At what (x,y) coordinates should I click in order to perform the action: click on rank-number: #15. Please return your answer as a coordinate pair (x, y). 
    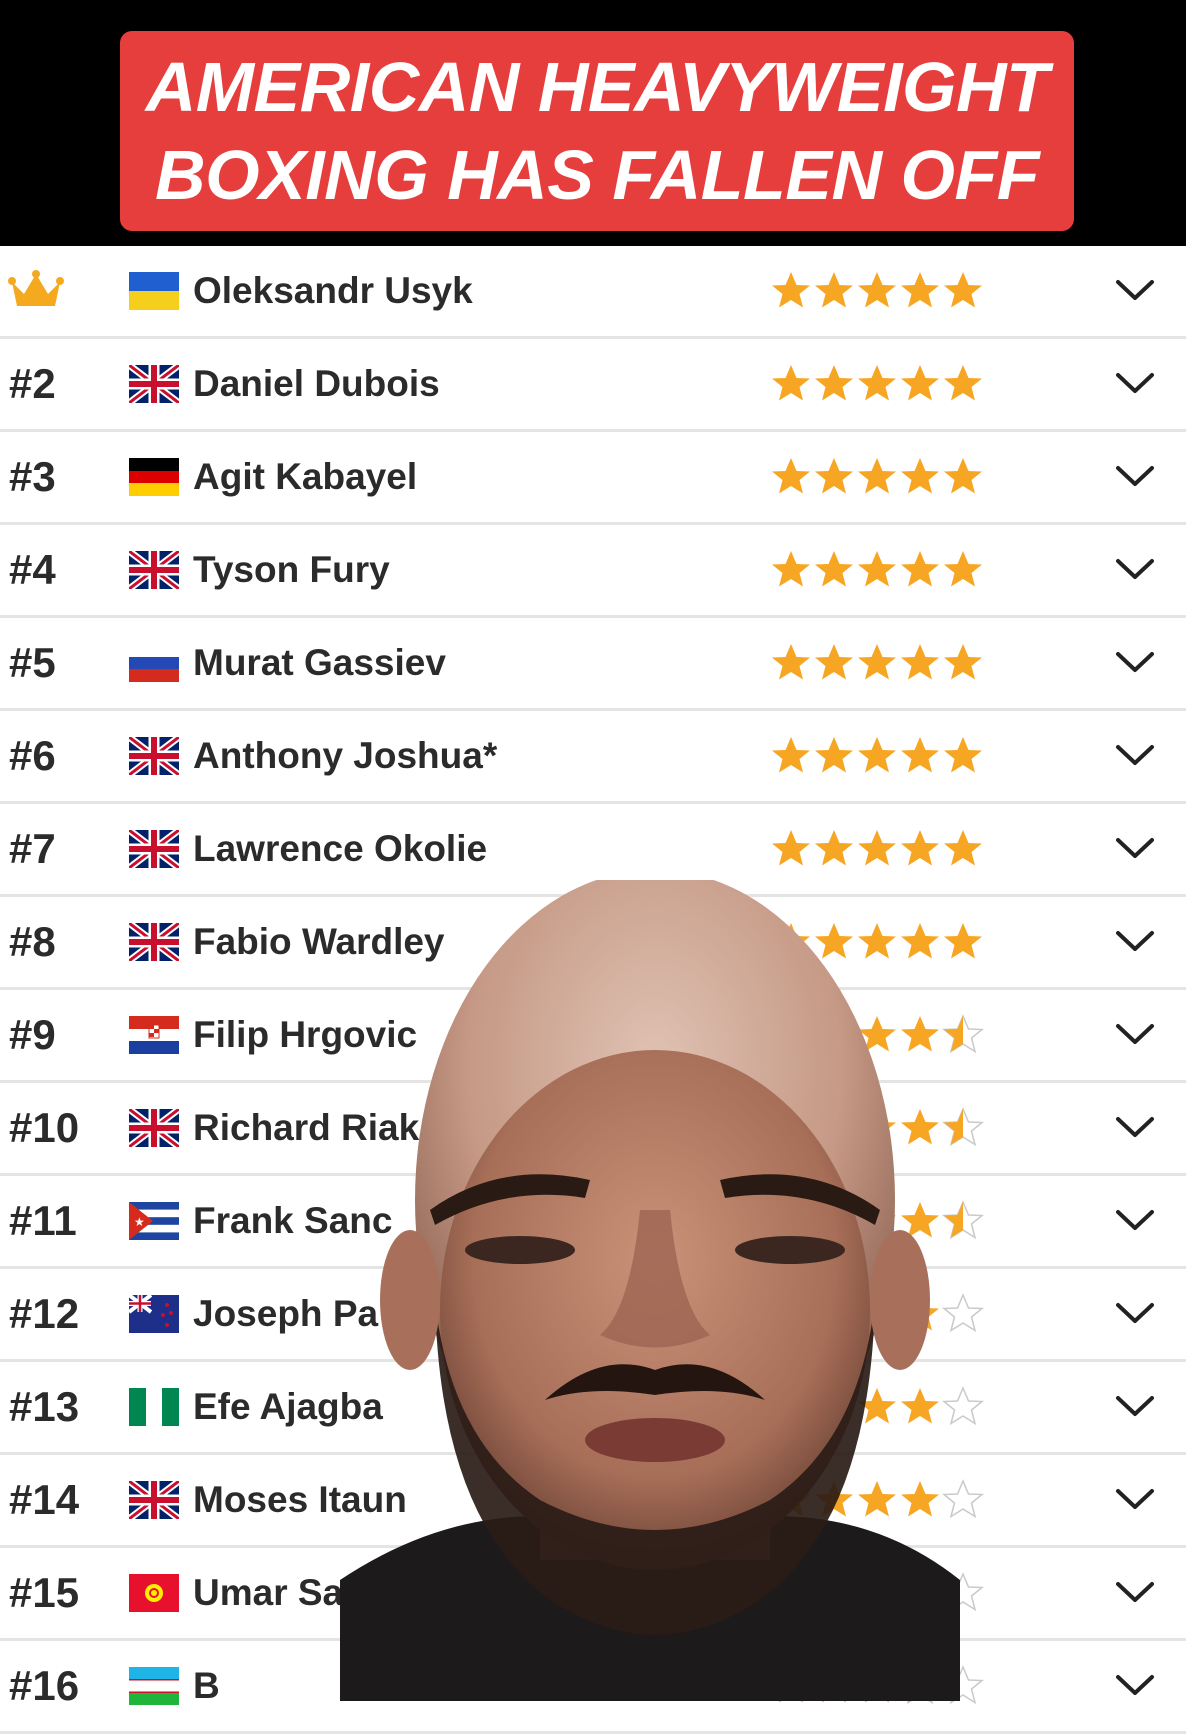
    Looking at the image, I should click on (44, 1592).